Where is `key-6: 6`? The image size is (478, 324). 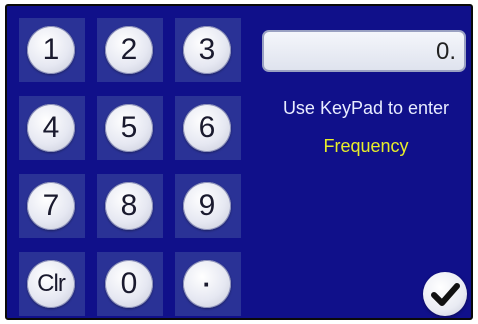 key-6: 6 is located at coordinates (208, 128).